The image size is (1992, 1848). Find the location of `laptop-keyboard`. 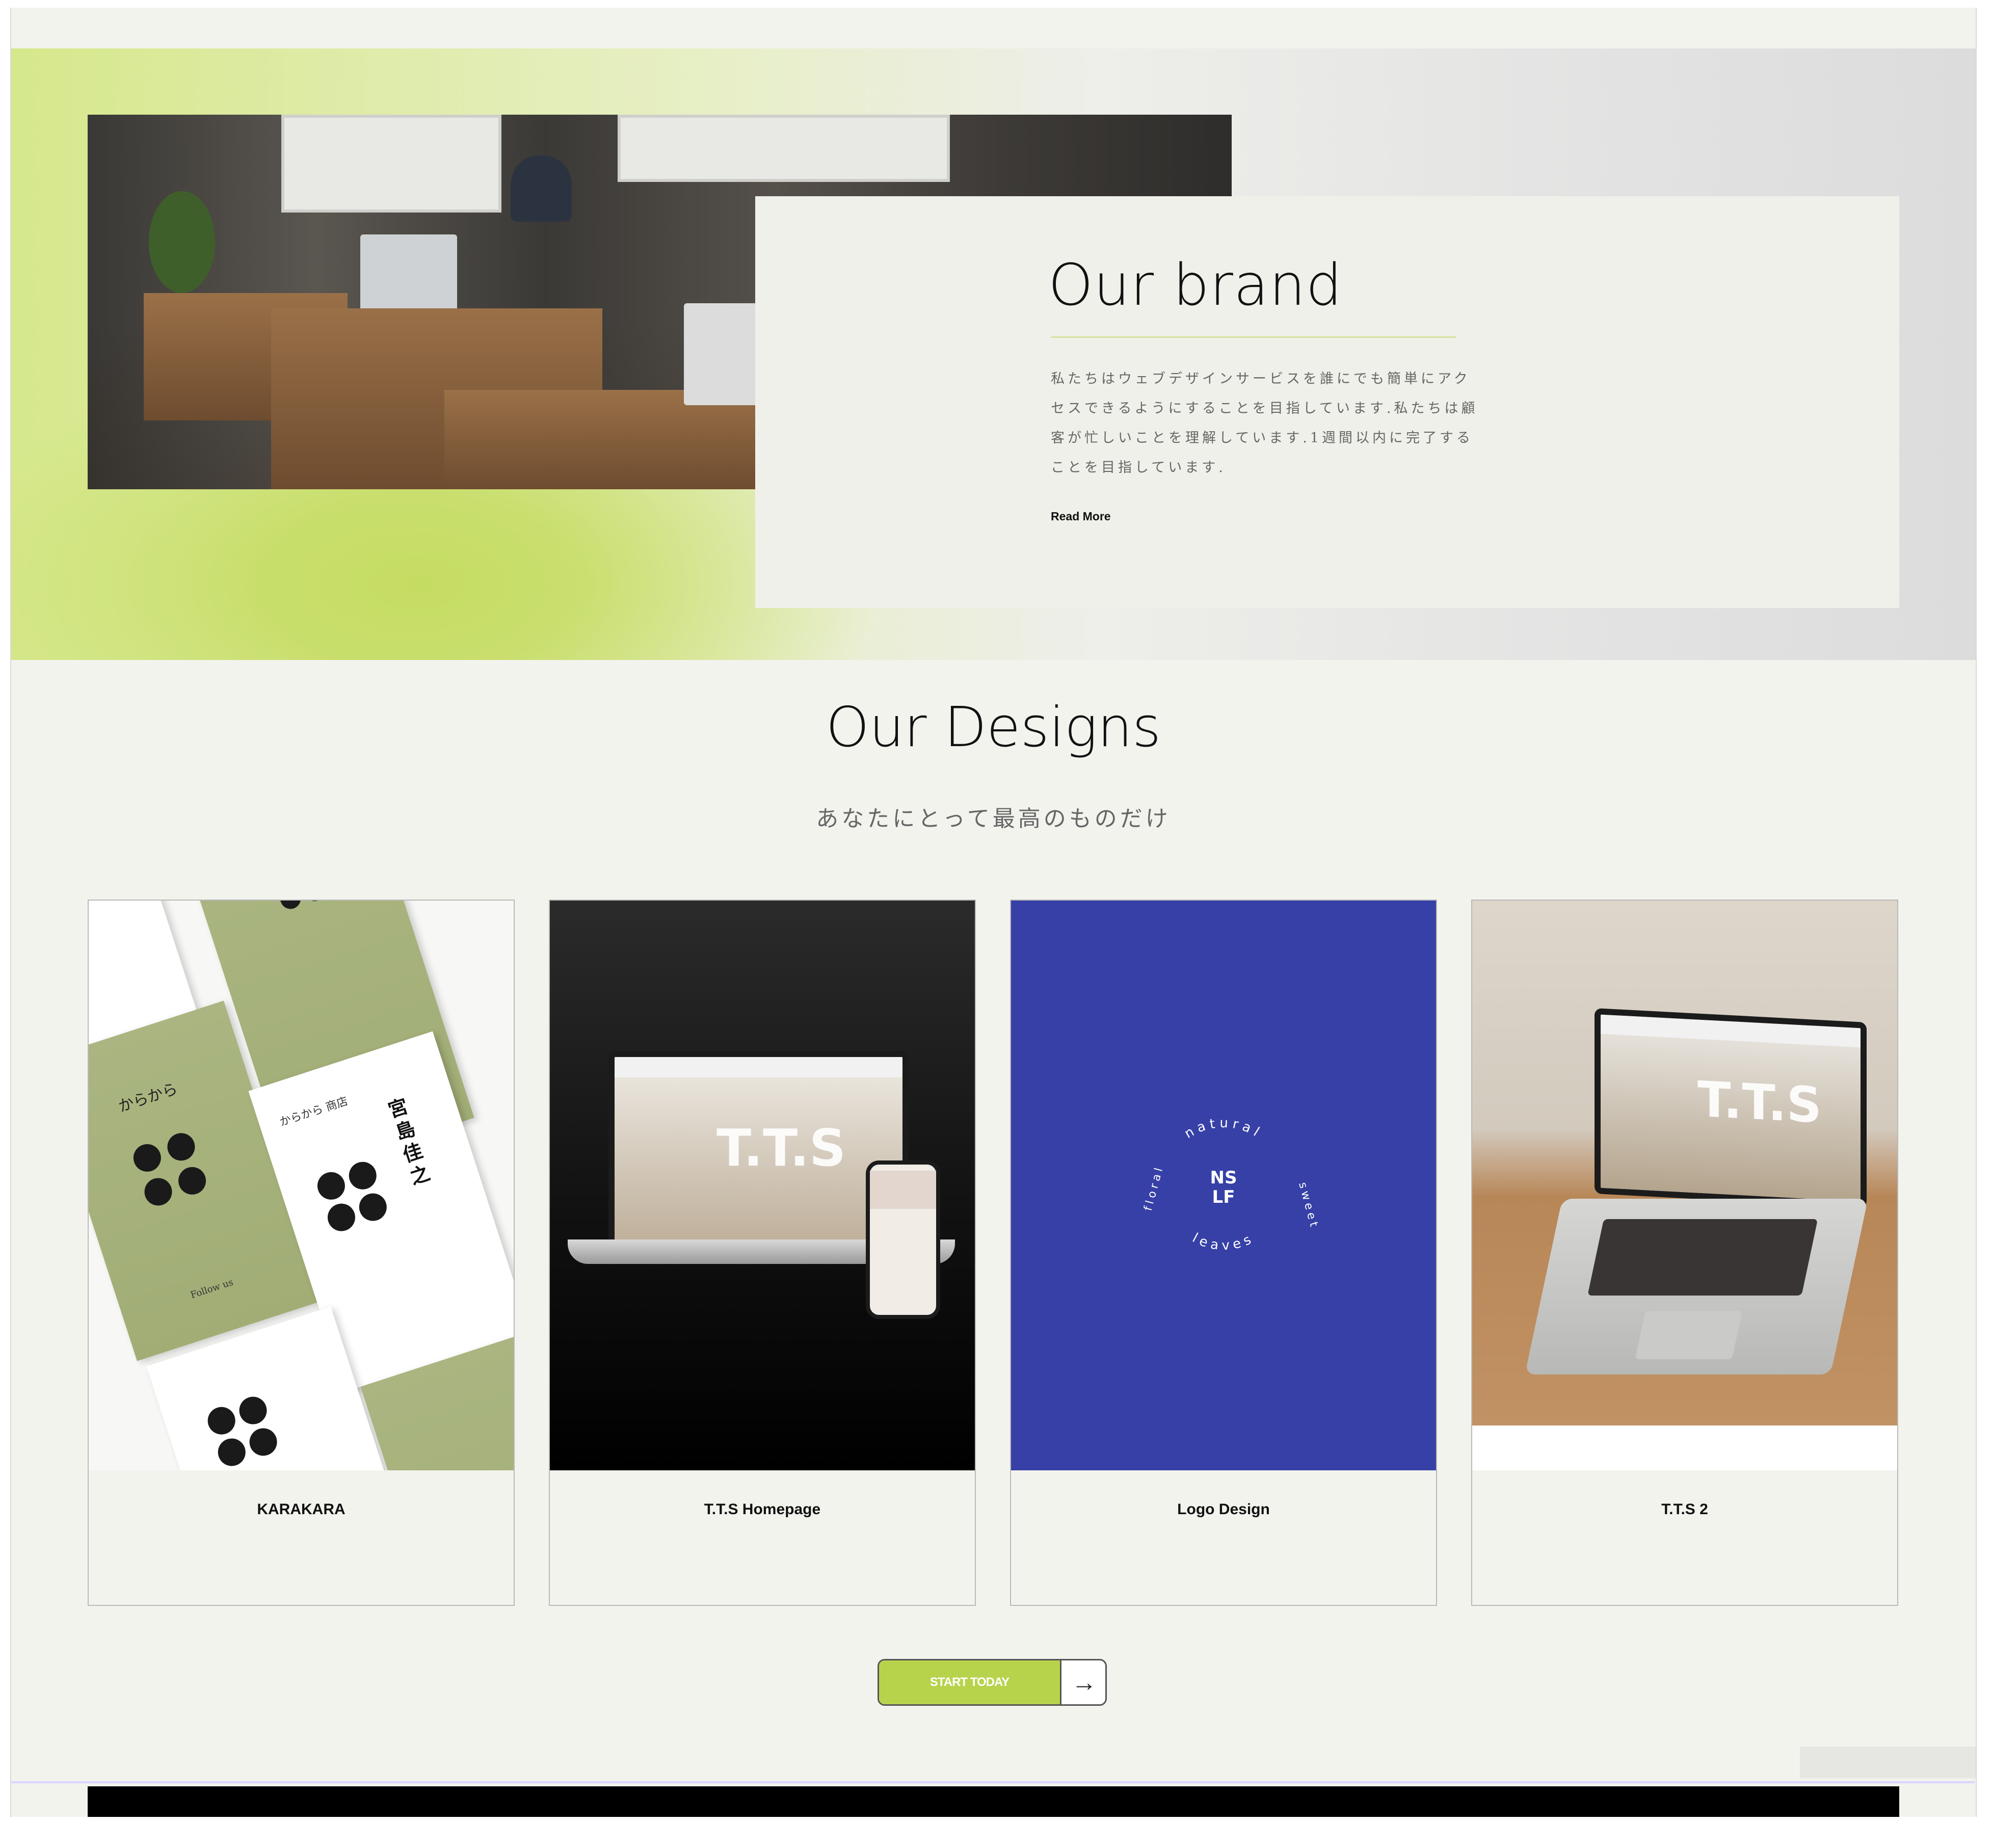

laptop-keyboard is located at coordinates (1702, 1257).